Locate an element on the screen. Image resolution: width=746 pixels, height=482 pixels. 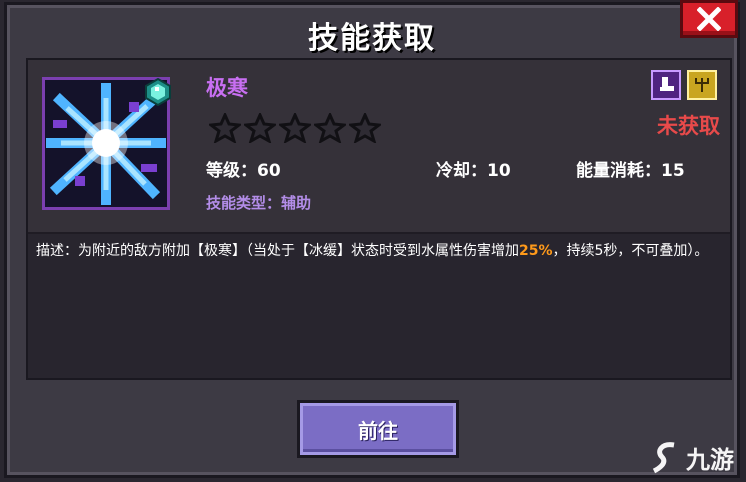
description-highlight: 25% is located at coordinates (536, 251).